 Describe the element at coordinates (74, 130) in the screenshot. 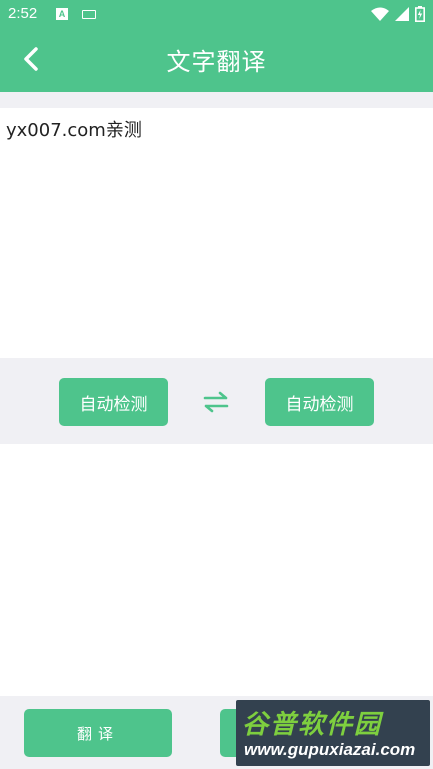

I see `source-text: yx007.com亲测` at that location.